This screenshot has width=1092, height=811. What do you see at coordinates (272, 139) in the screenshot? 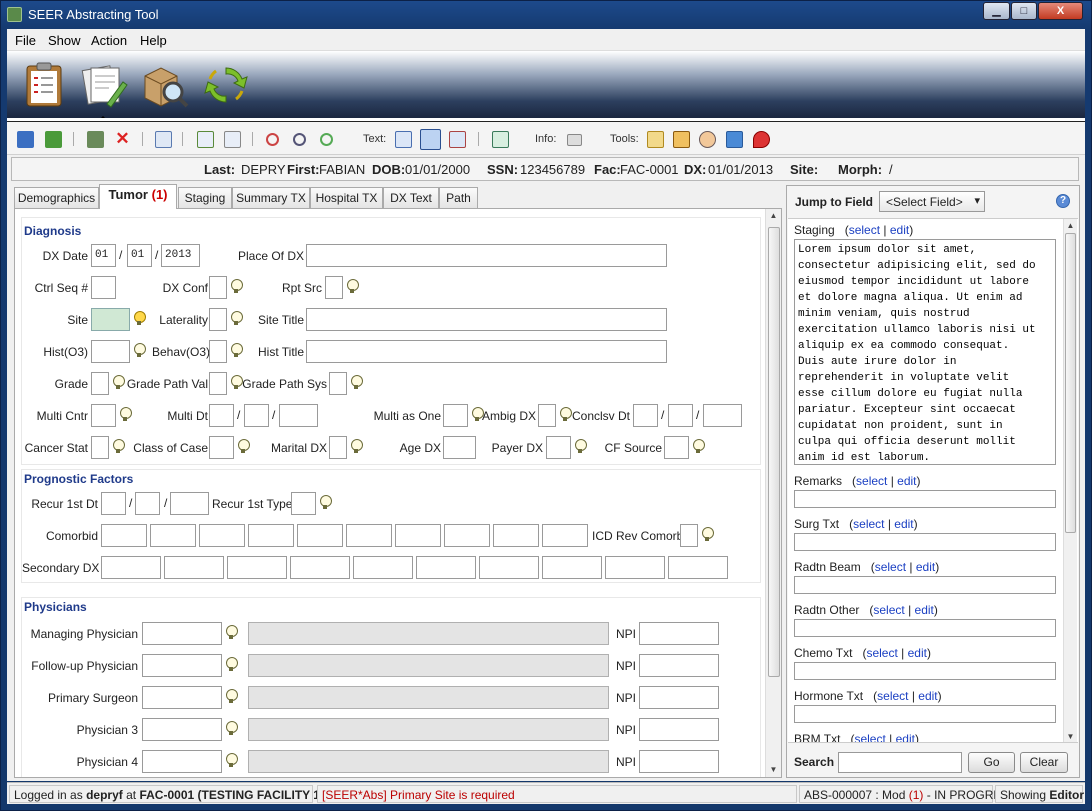
I see `zoom-reset-icon` at bounding box center [272, 139].